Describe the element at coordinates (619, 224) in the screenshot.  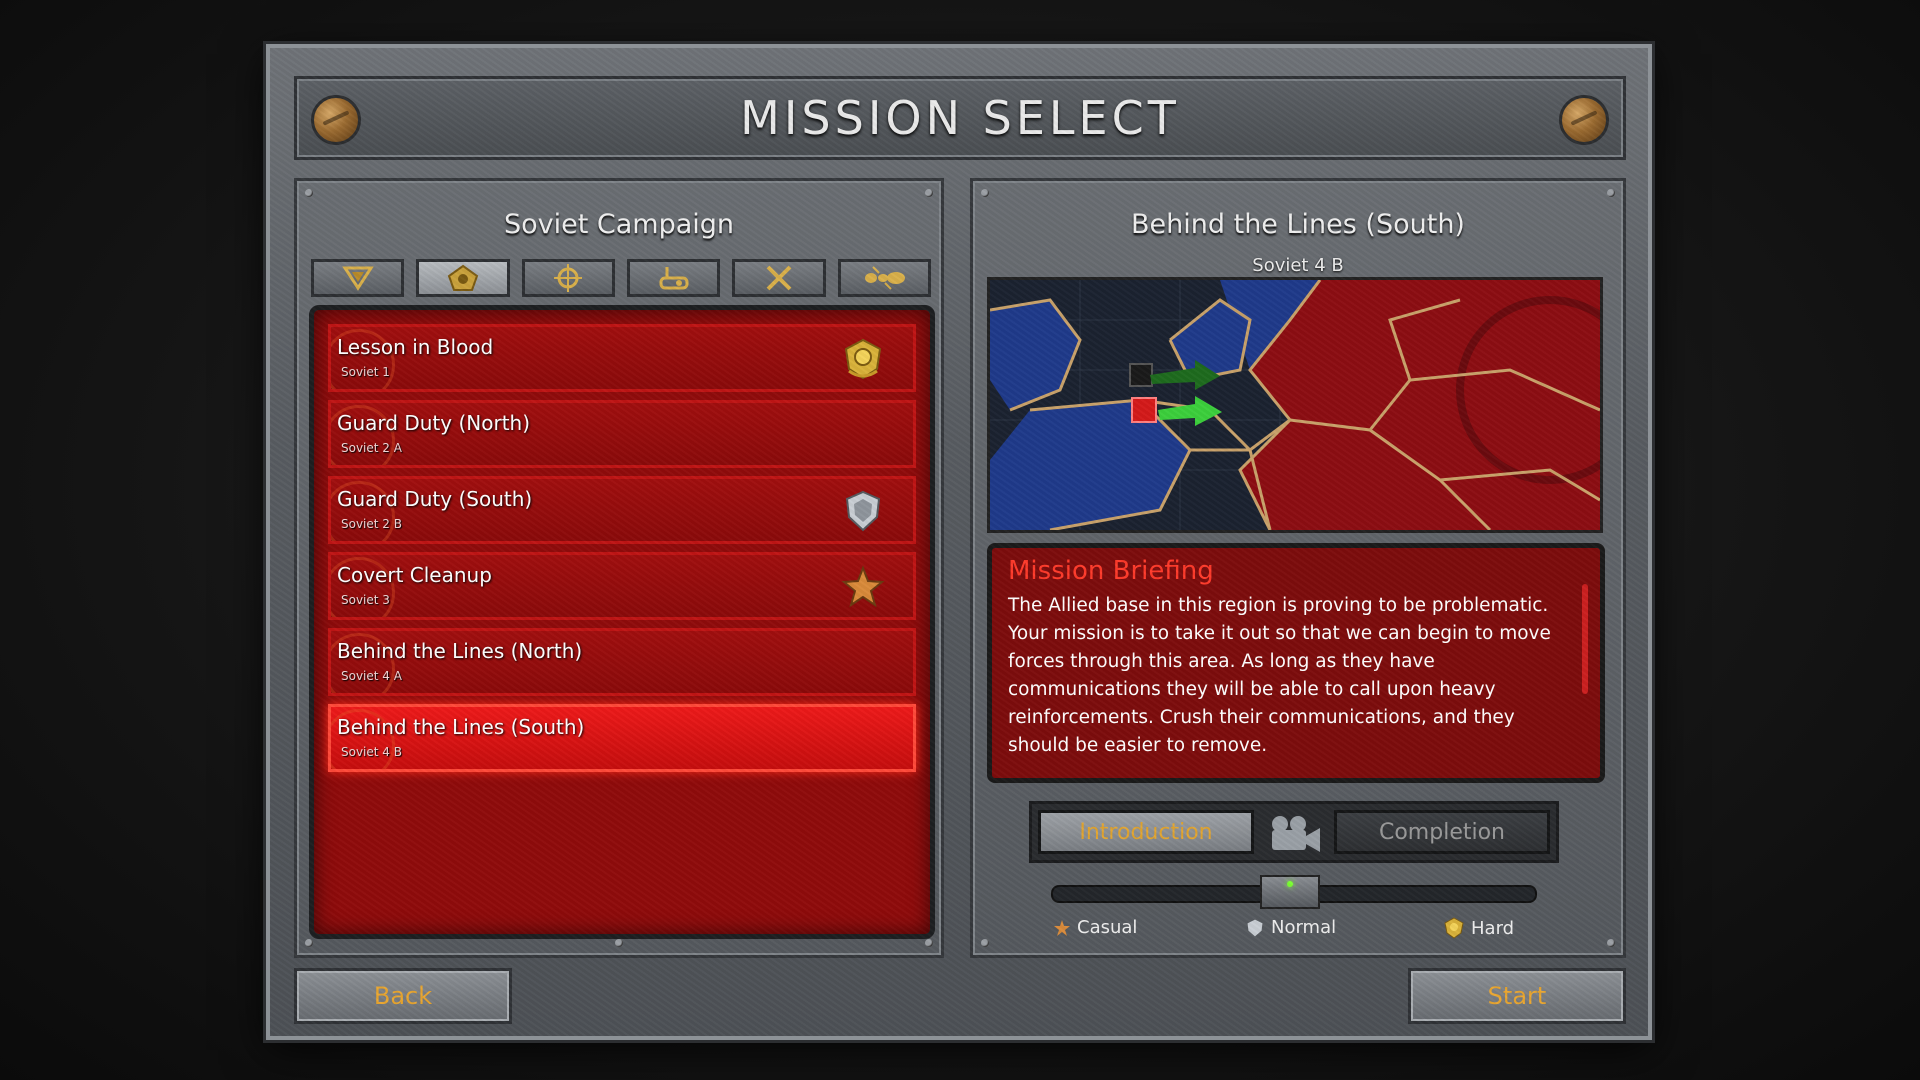
I see `campaign-title: Soviet Campaign` at that location.